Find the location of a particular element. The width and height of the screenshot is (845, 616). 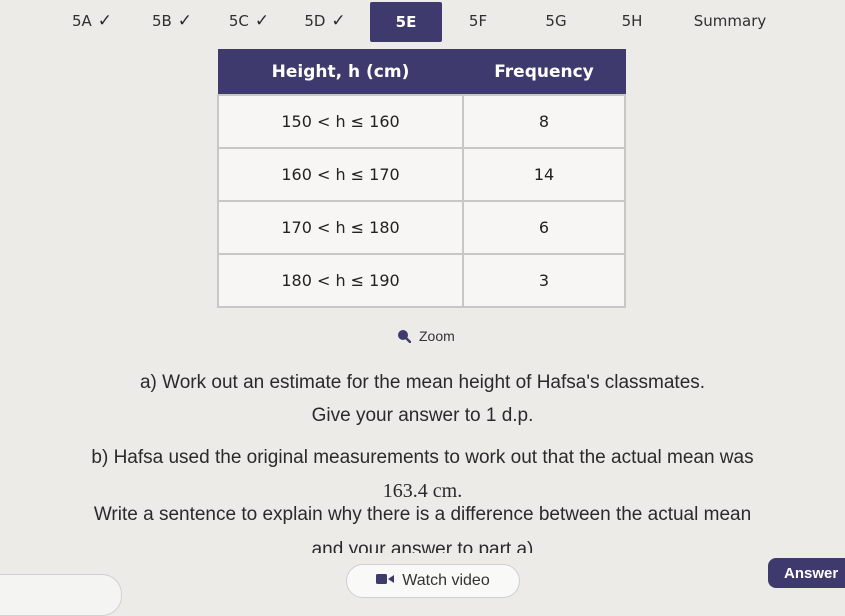

watch-video-button: Watch video is located at coordinates (433, 581).